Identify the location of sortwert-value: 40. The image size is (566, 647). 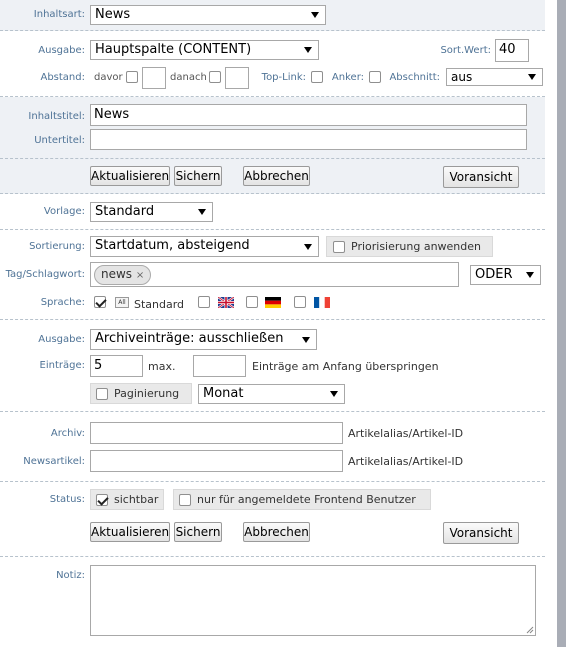
(507, 49).